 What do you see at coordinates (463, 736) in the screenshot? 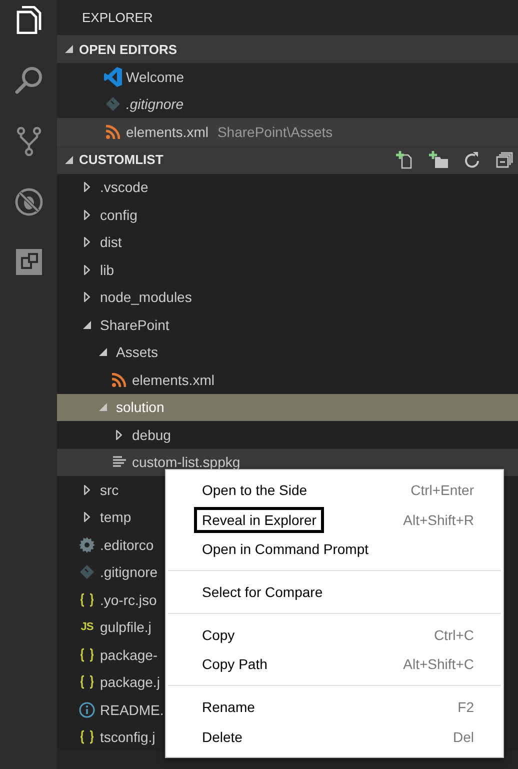
I see `shortcut-label: Del` at bounding box center [463, 736].